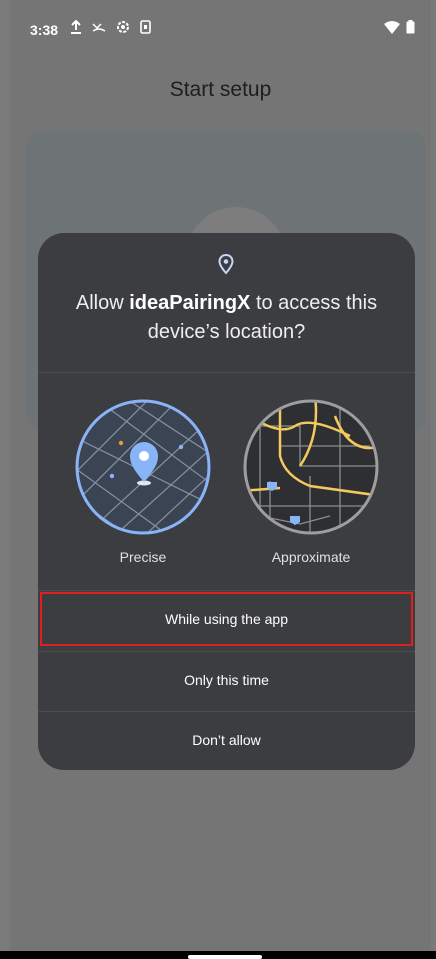 The image size is (436, 959). I want to click on precise-map-icon, so click(143, 467).